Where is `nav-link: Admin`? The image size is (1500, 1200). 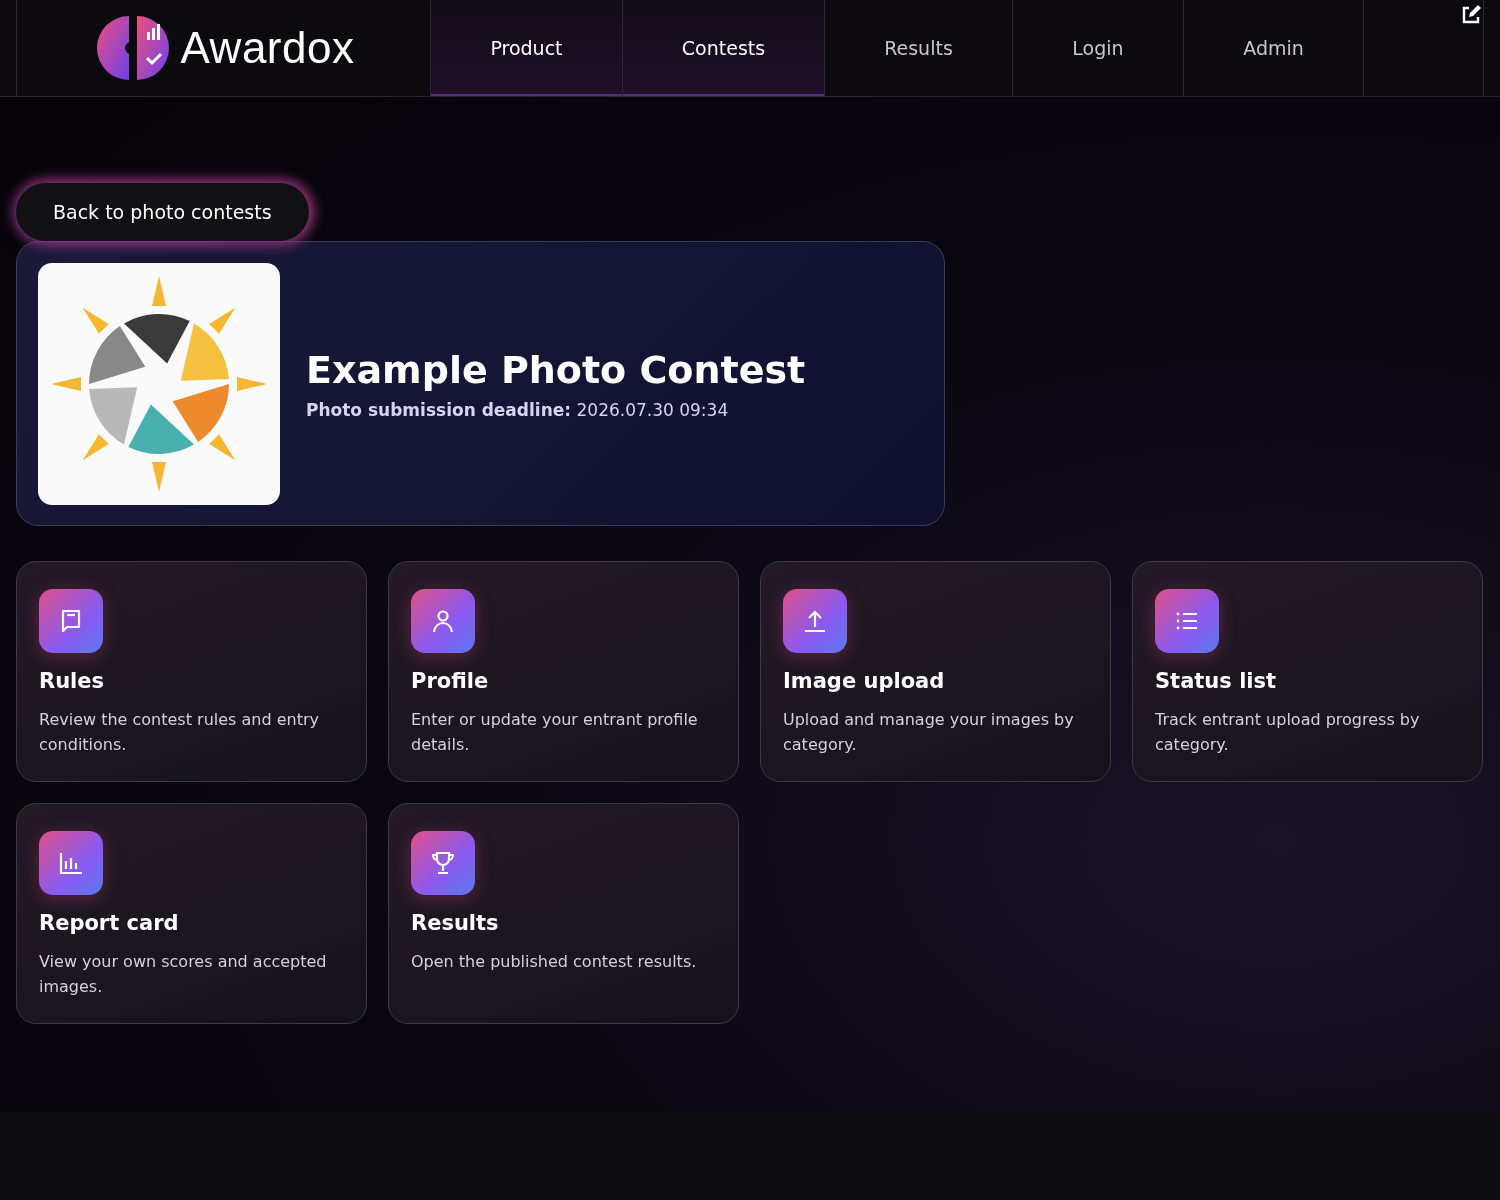
nav-link: Admin is located at coordinates (1274, 48).